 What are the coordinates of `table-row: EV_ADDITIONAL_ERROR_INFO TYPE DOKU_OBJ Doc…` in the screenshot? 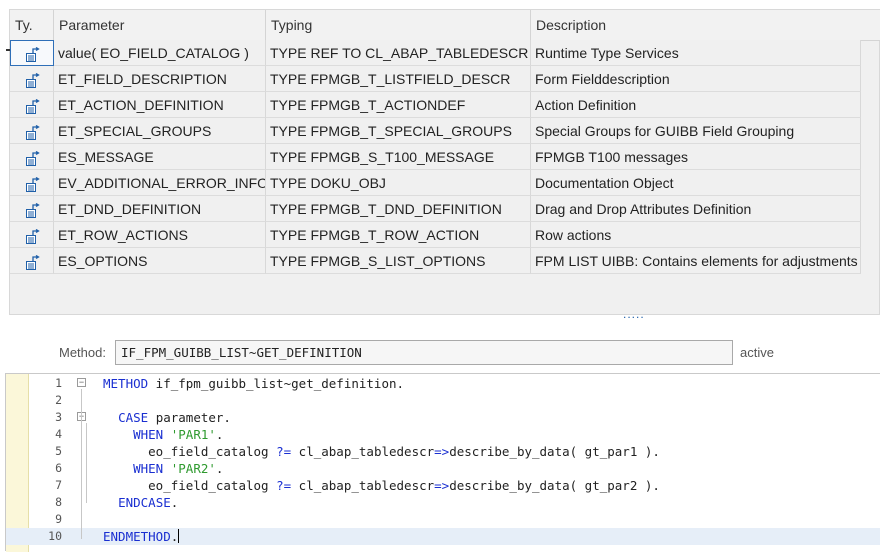 It's located at (435, 183).